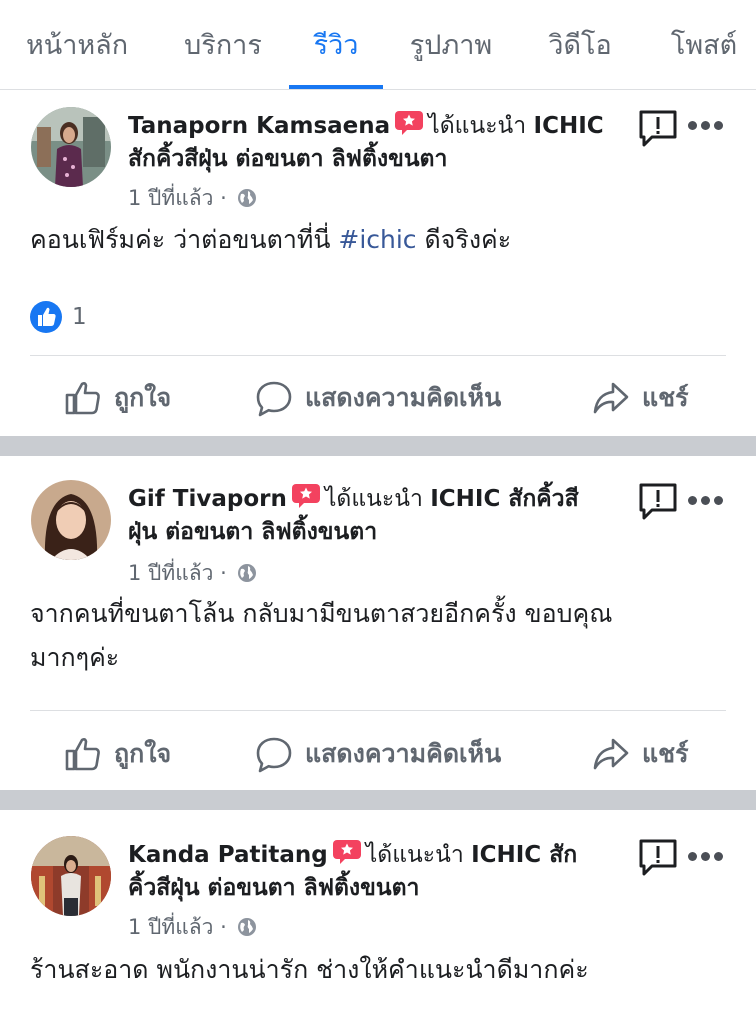 The image size is (756, 1024). Describe the element at coordinates (580, 45) in the screenshot. I see `tab-videos: วิดีโอ` at that location.